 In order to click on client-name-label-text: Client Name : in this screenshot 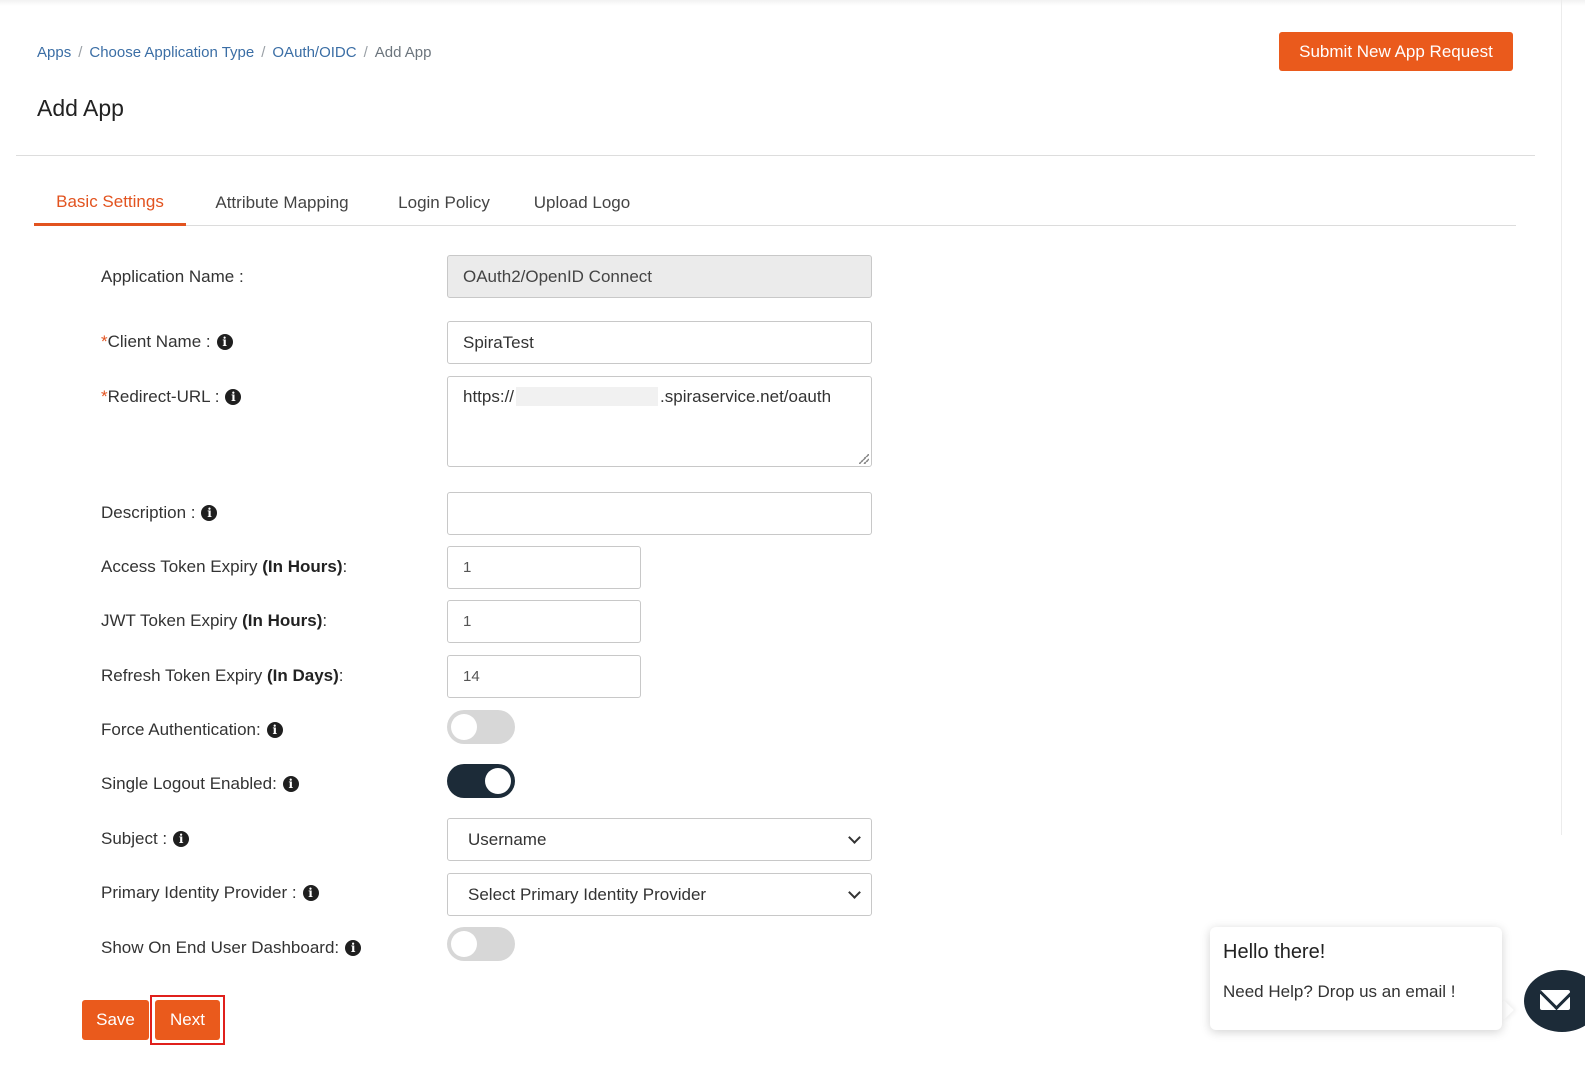, I will do `click(159, 341)`.